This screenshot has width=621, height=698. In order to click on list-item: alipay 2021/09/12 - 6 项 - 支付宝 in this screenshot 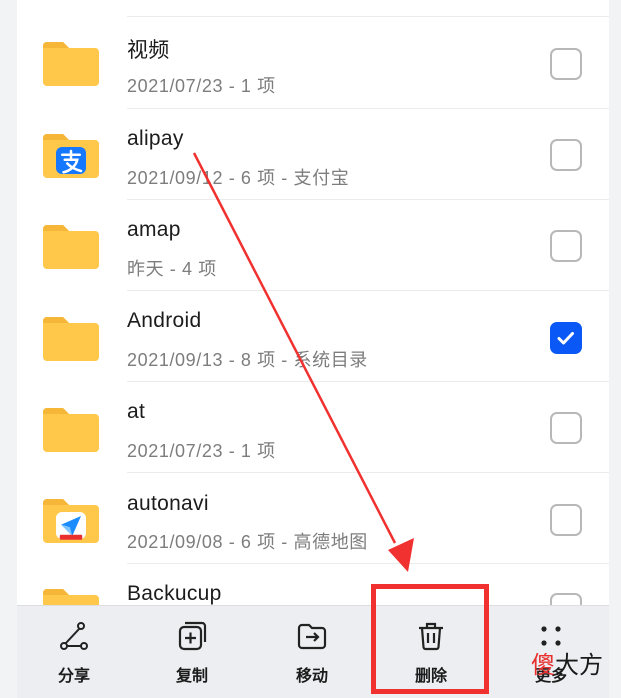, I will do `click(313, 154)`.